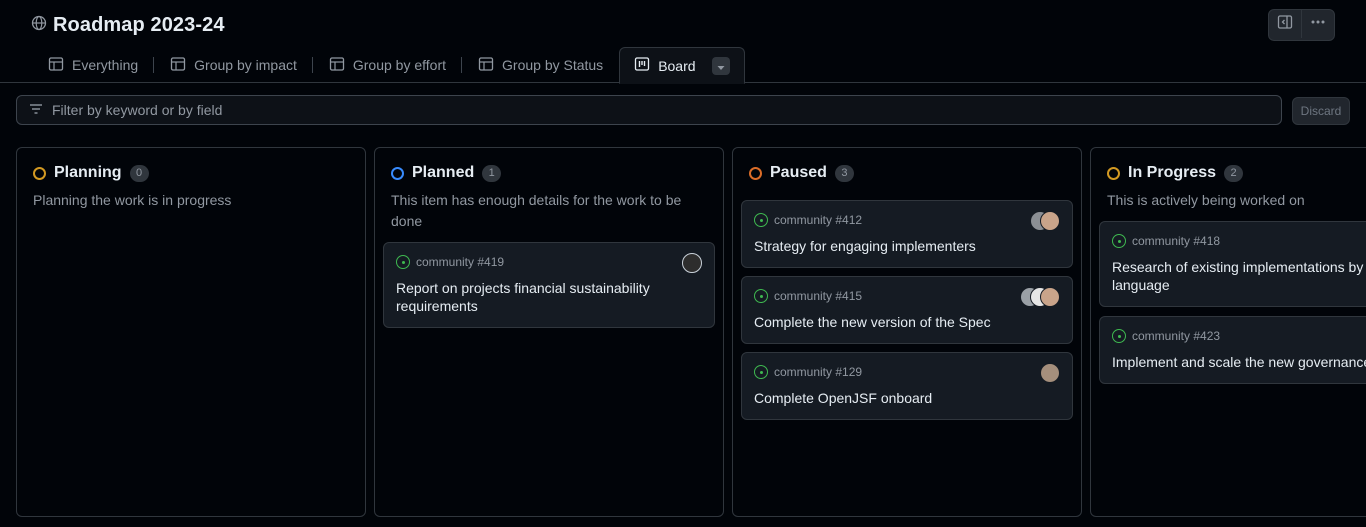 The image size is (1366, 527). What do you see at coordinates (88, 172) in the screenshot?
I see `column-name: Planning` at bounding box center [88, 172].